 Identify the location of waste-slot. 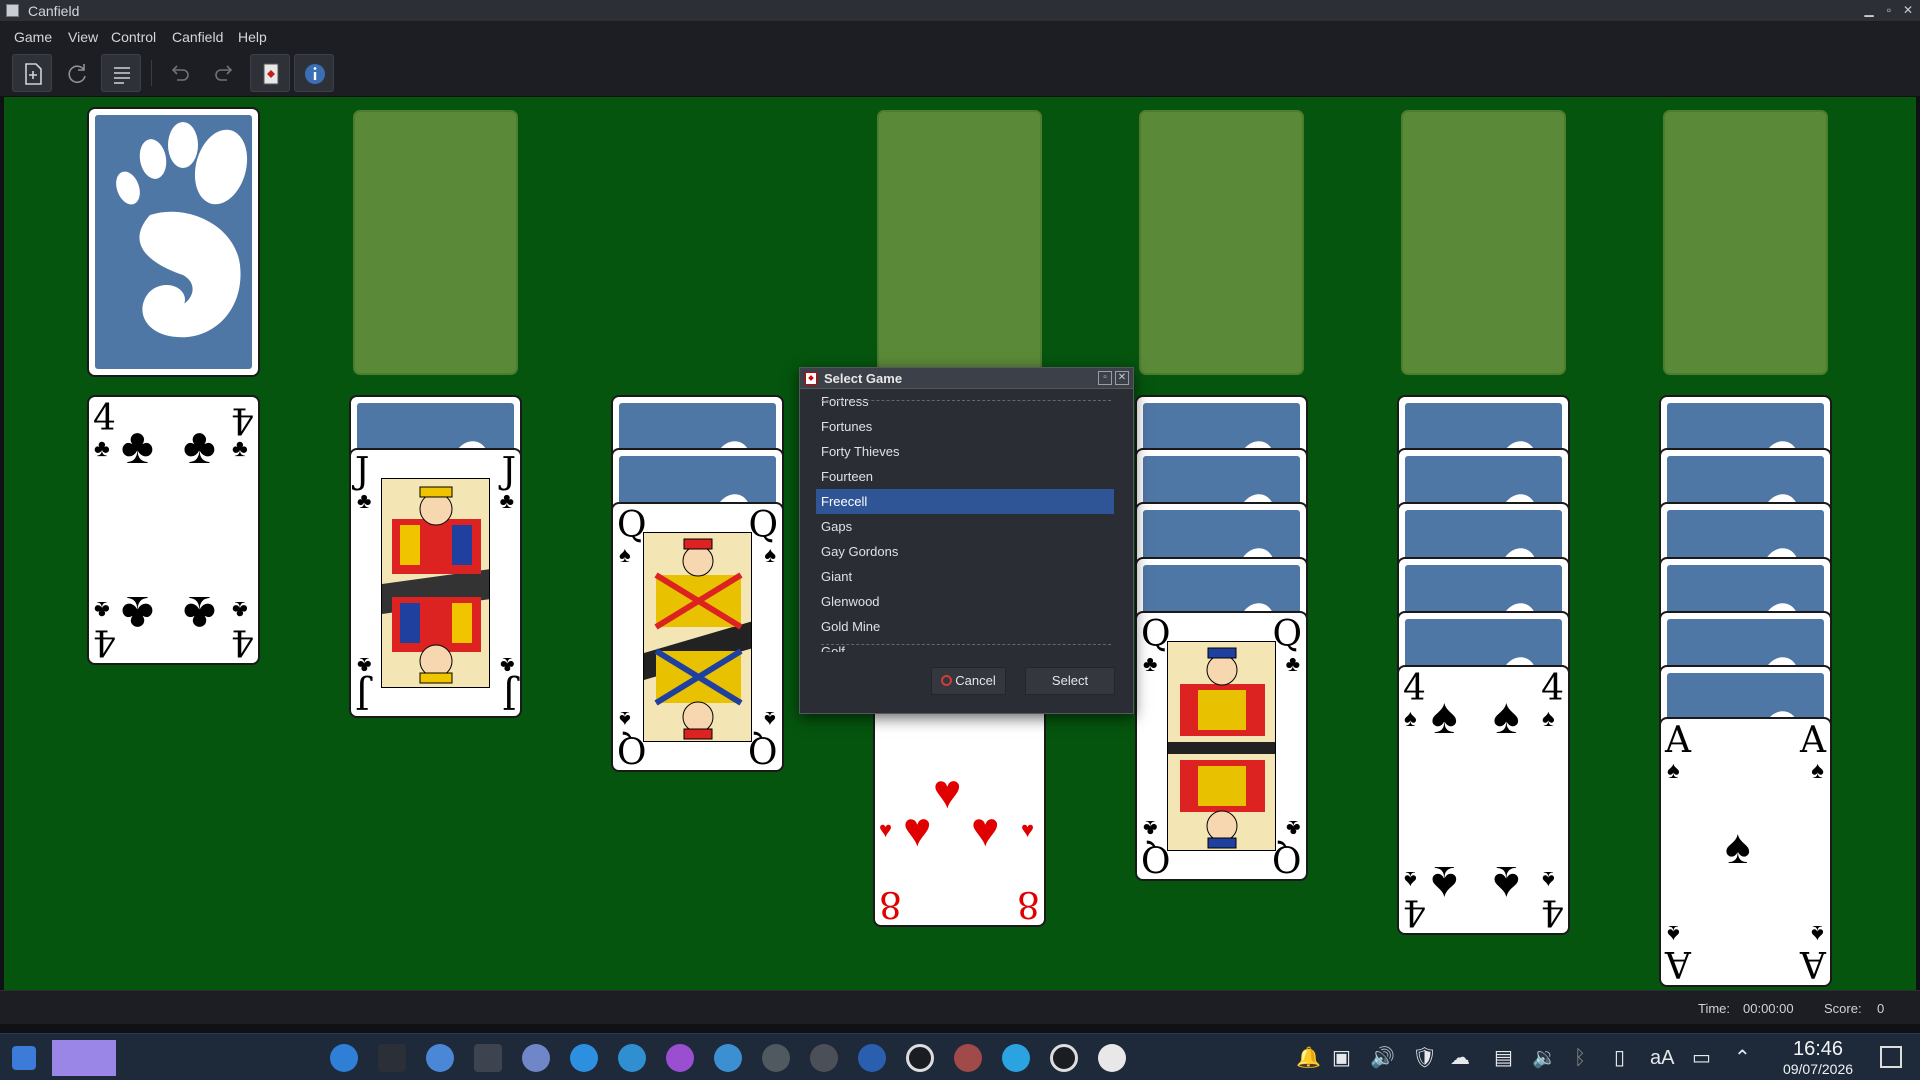
(435, 242).